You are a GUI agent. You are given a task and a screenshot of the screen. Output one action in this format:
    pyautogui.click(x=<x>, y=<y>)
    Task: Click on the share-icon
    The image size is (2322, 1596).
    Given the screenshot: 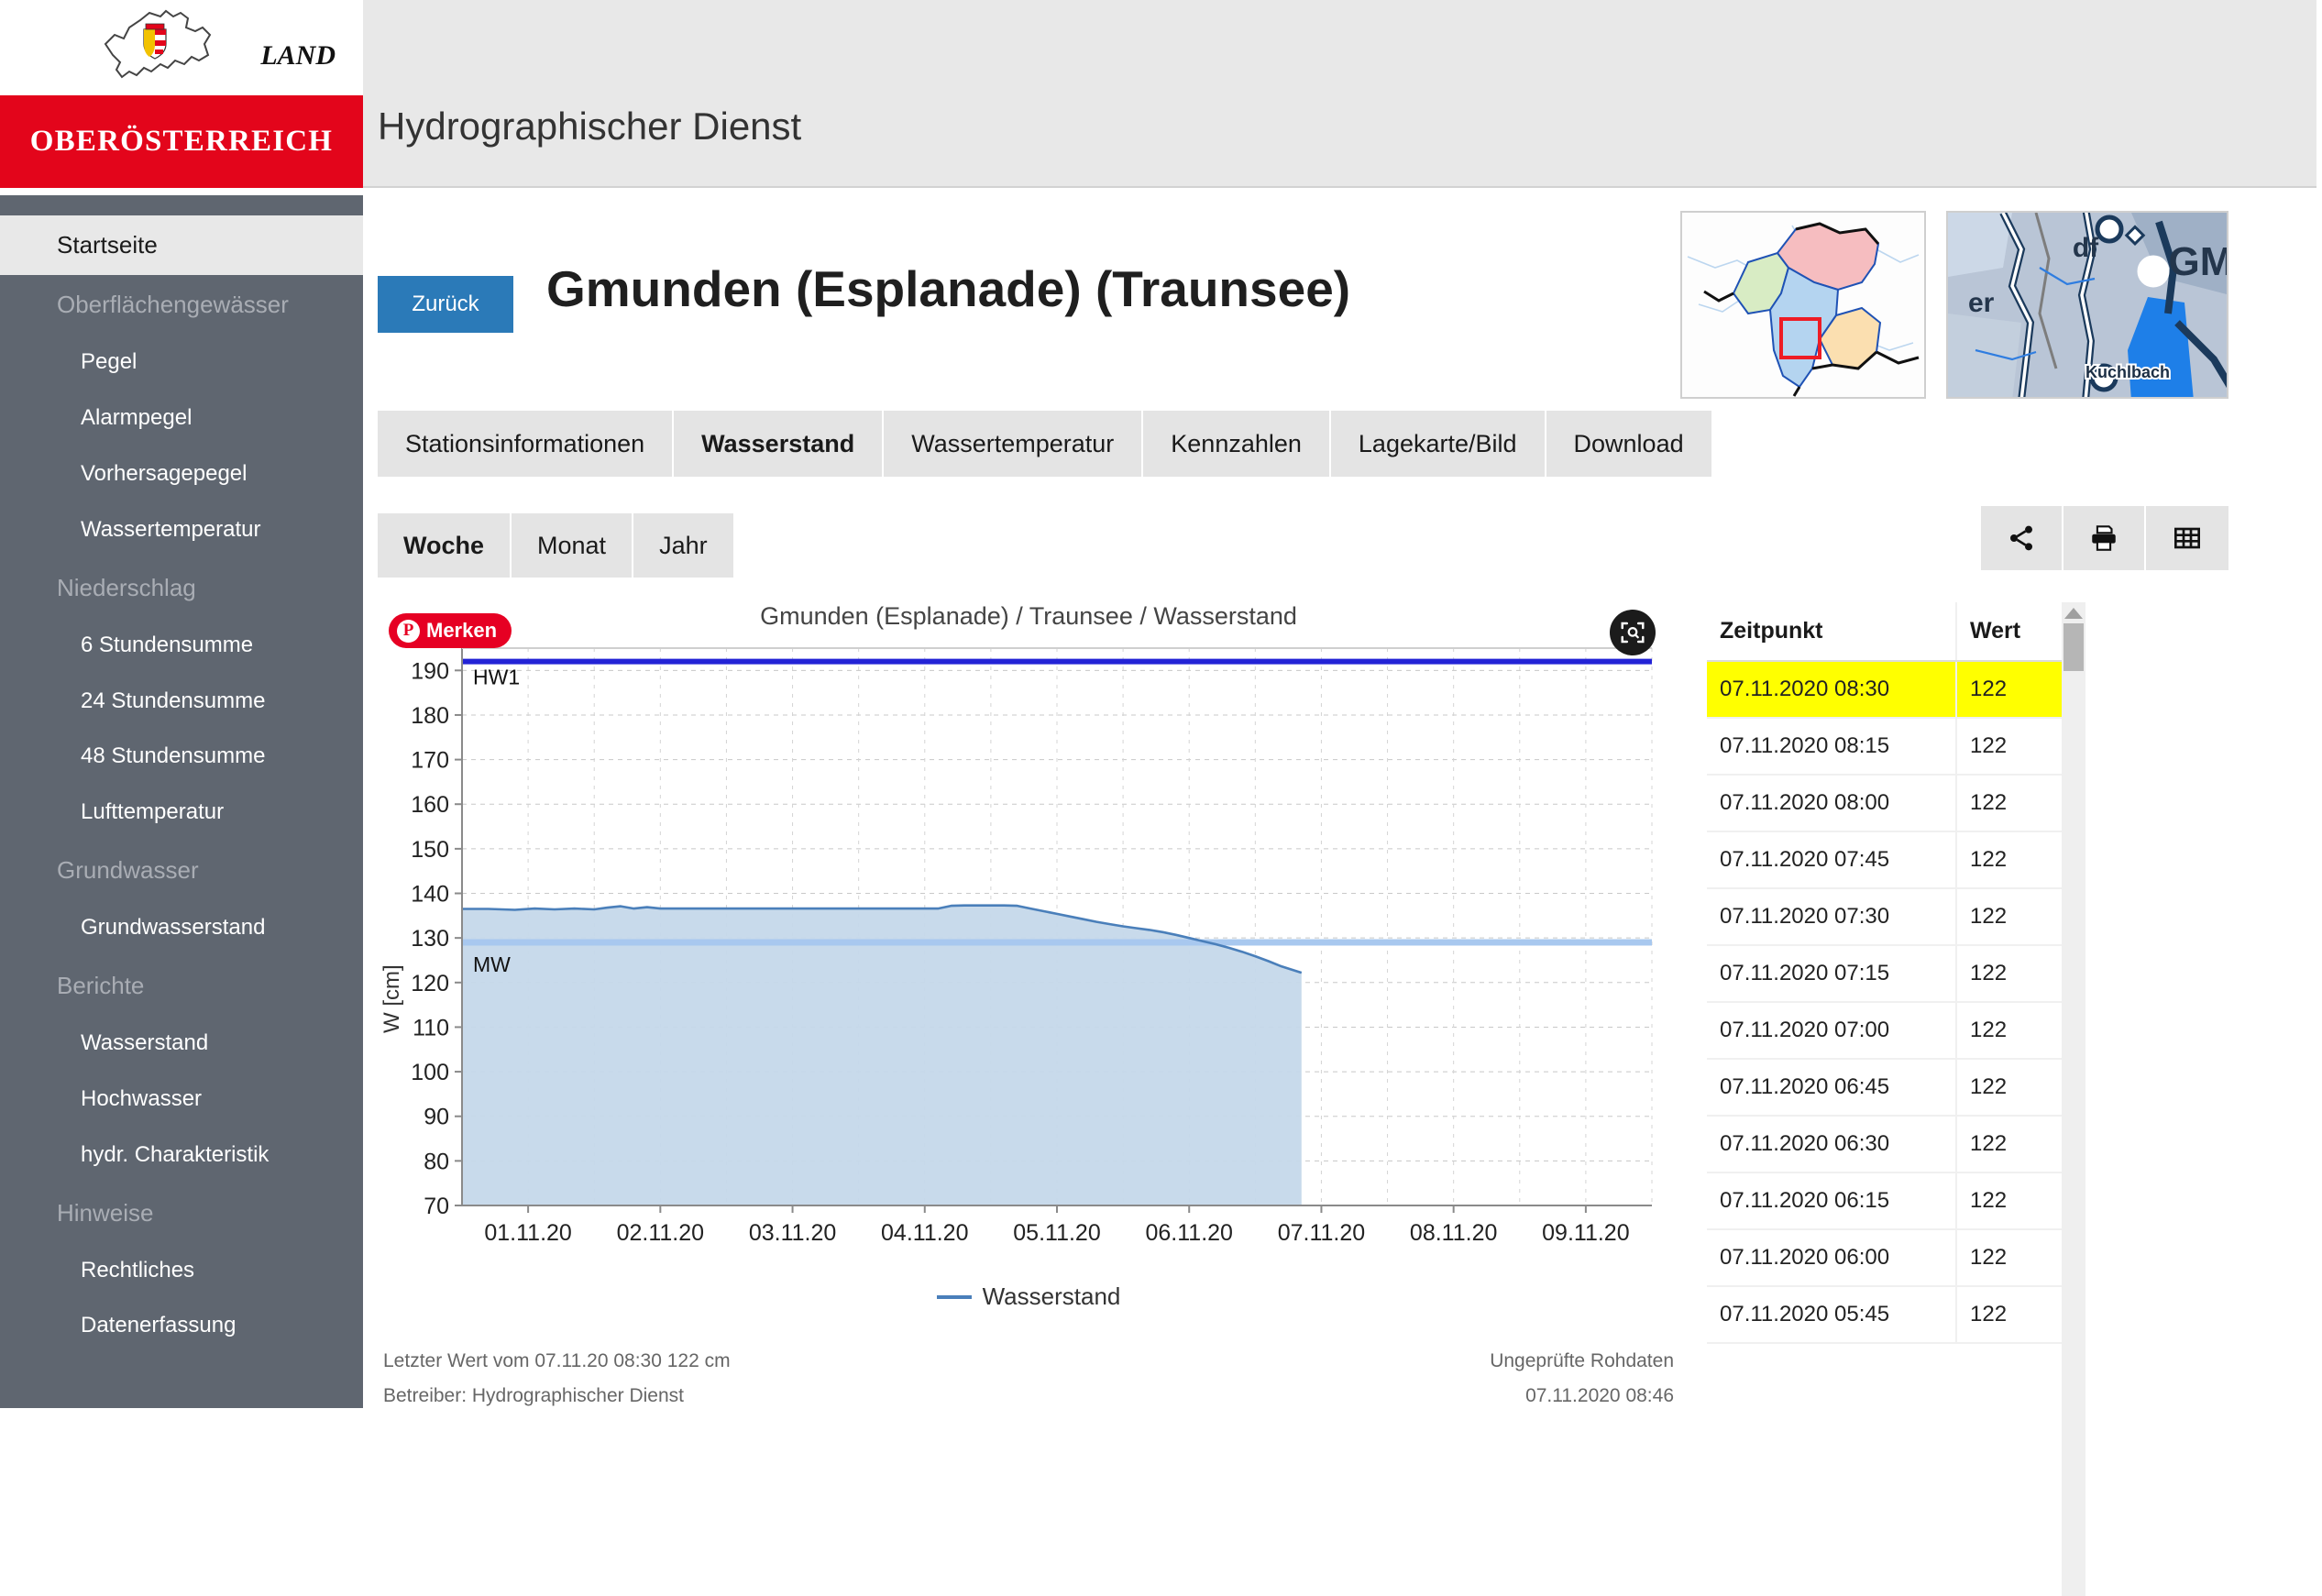 What is the action you would take?
    pyautogui.click(x=2021, y=538)
    